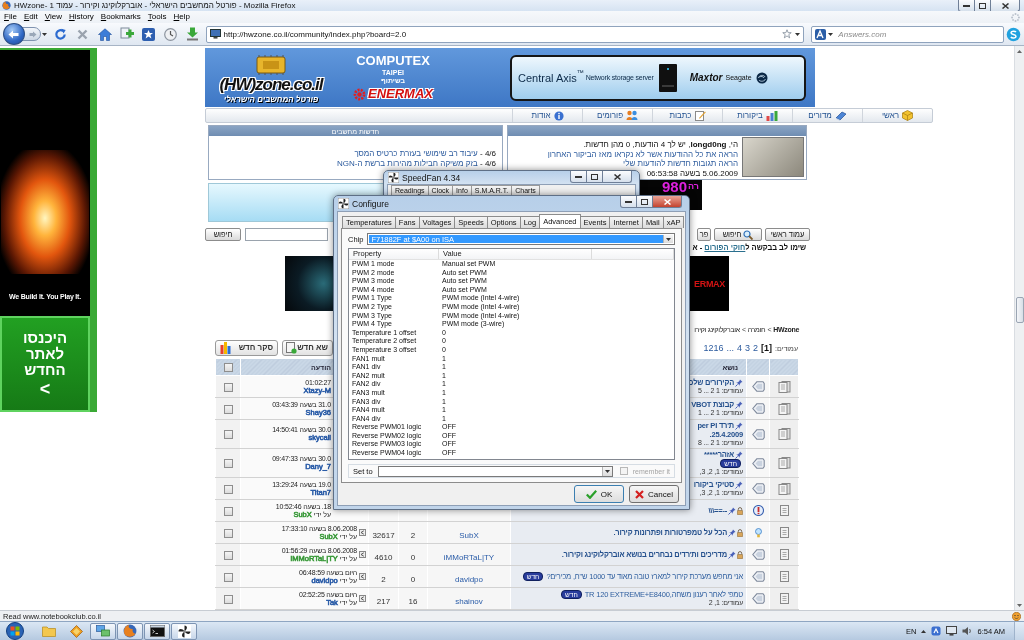 The width and height of the screenshot is (1024, 640). What do you see at coordinates (897, 115) in the screenshot?
I see `nav-link: ראשי` at bounding box center [897, 115].